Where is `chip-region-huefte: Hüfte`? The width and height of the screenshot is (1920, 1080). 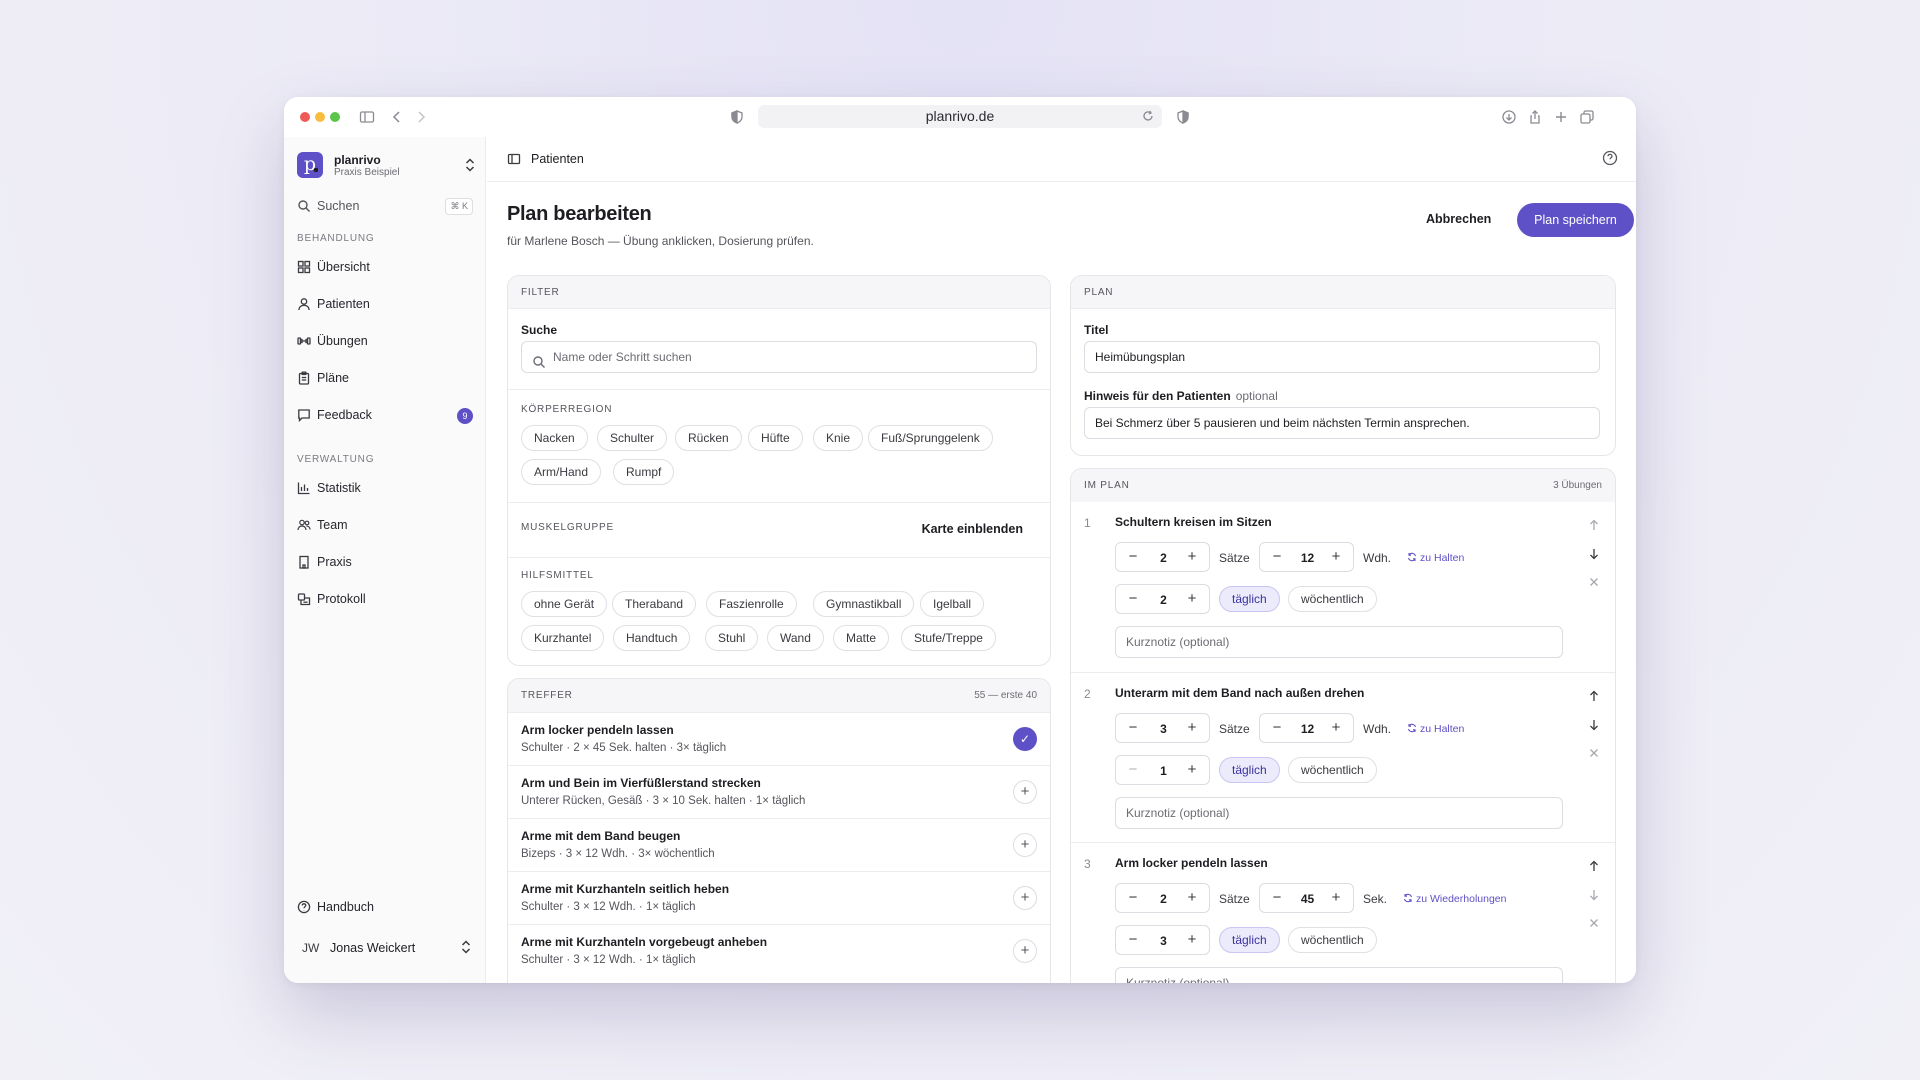
chip-region-huefte: Hüfte is located at coordinates (775, 438).